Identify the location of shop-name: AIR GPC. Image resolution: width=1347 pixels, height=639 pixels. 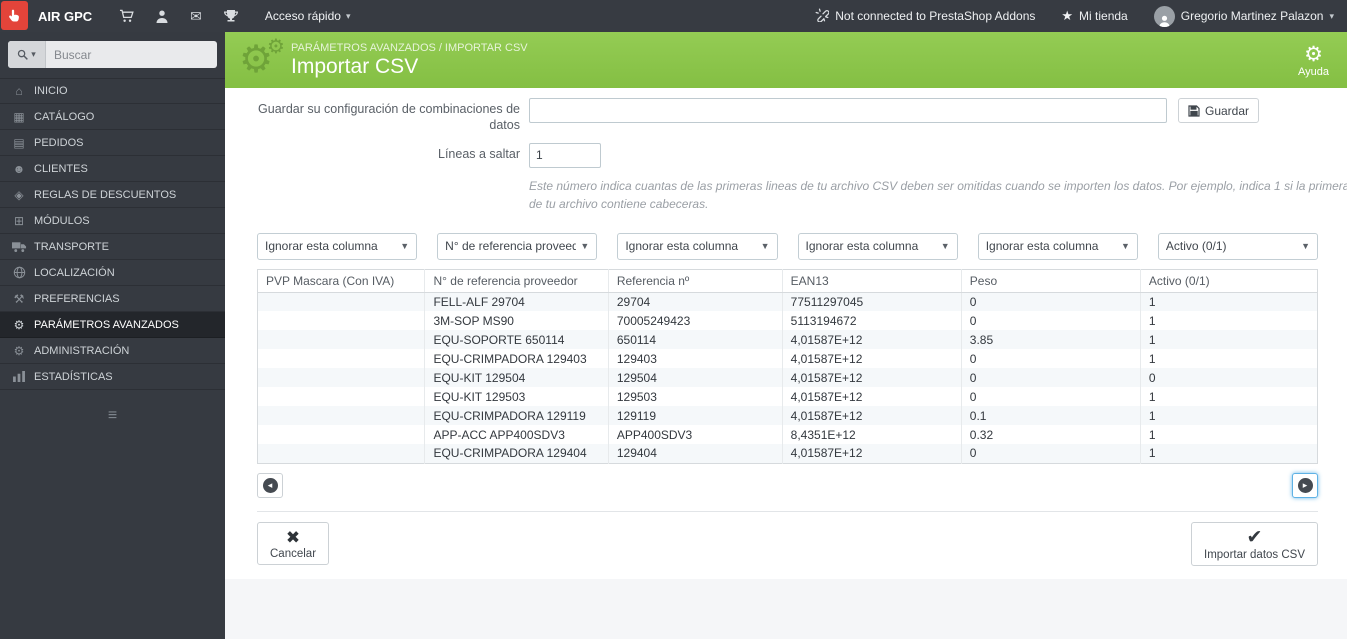
(70, 16).